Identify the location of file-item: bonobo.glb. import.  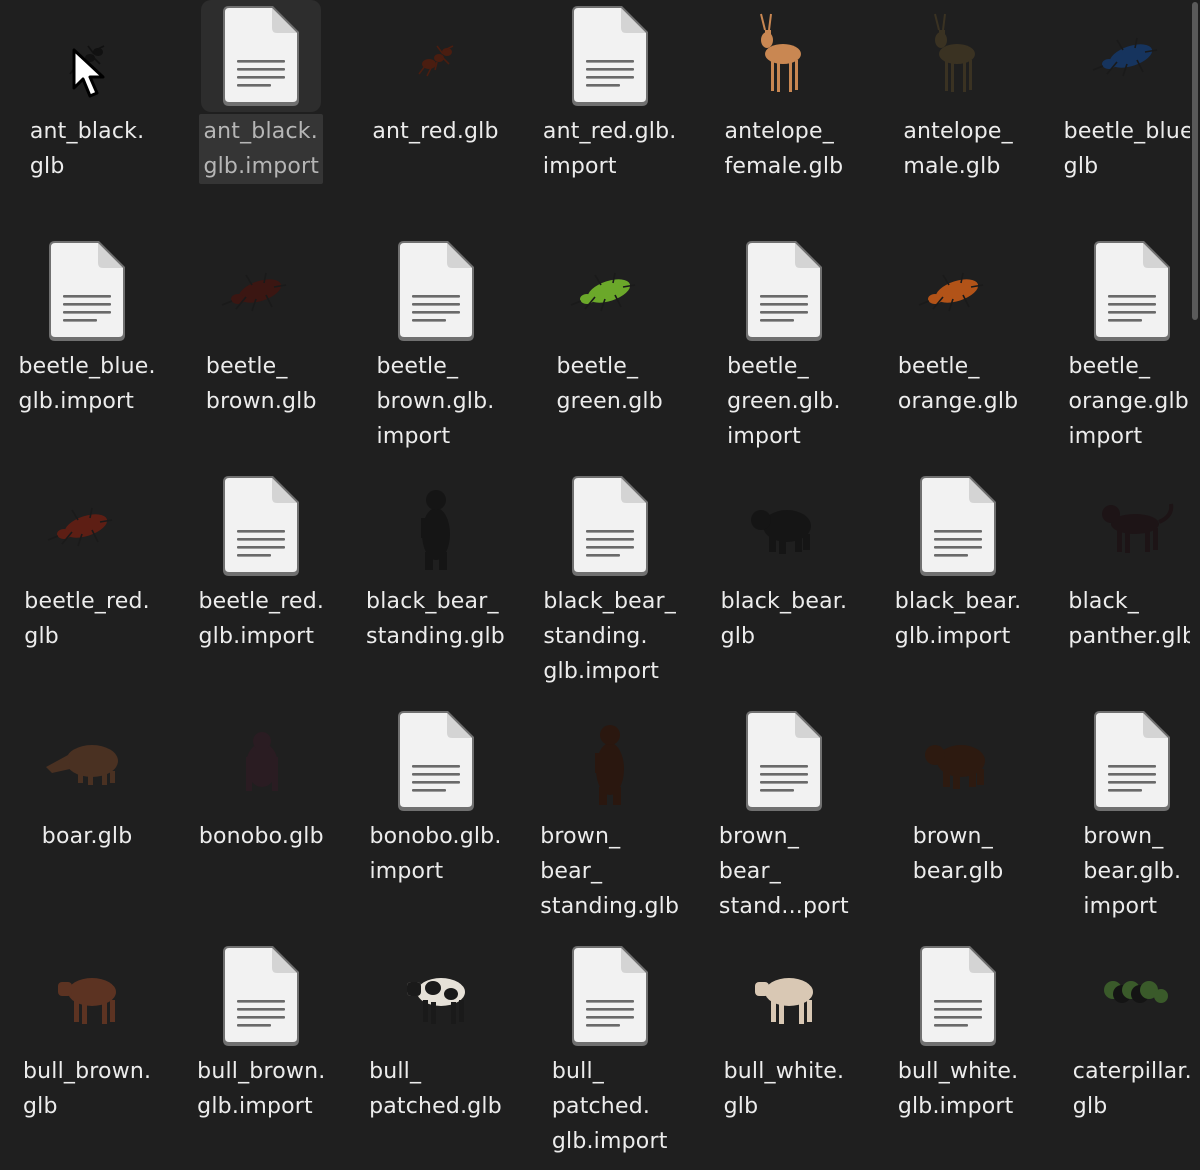
(436, 820).